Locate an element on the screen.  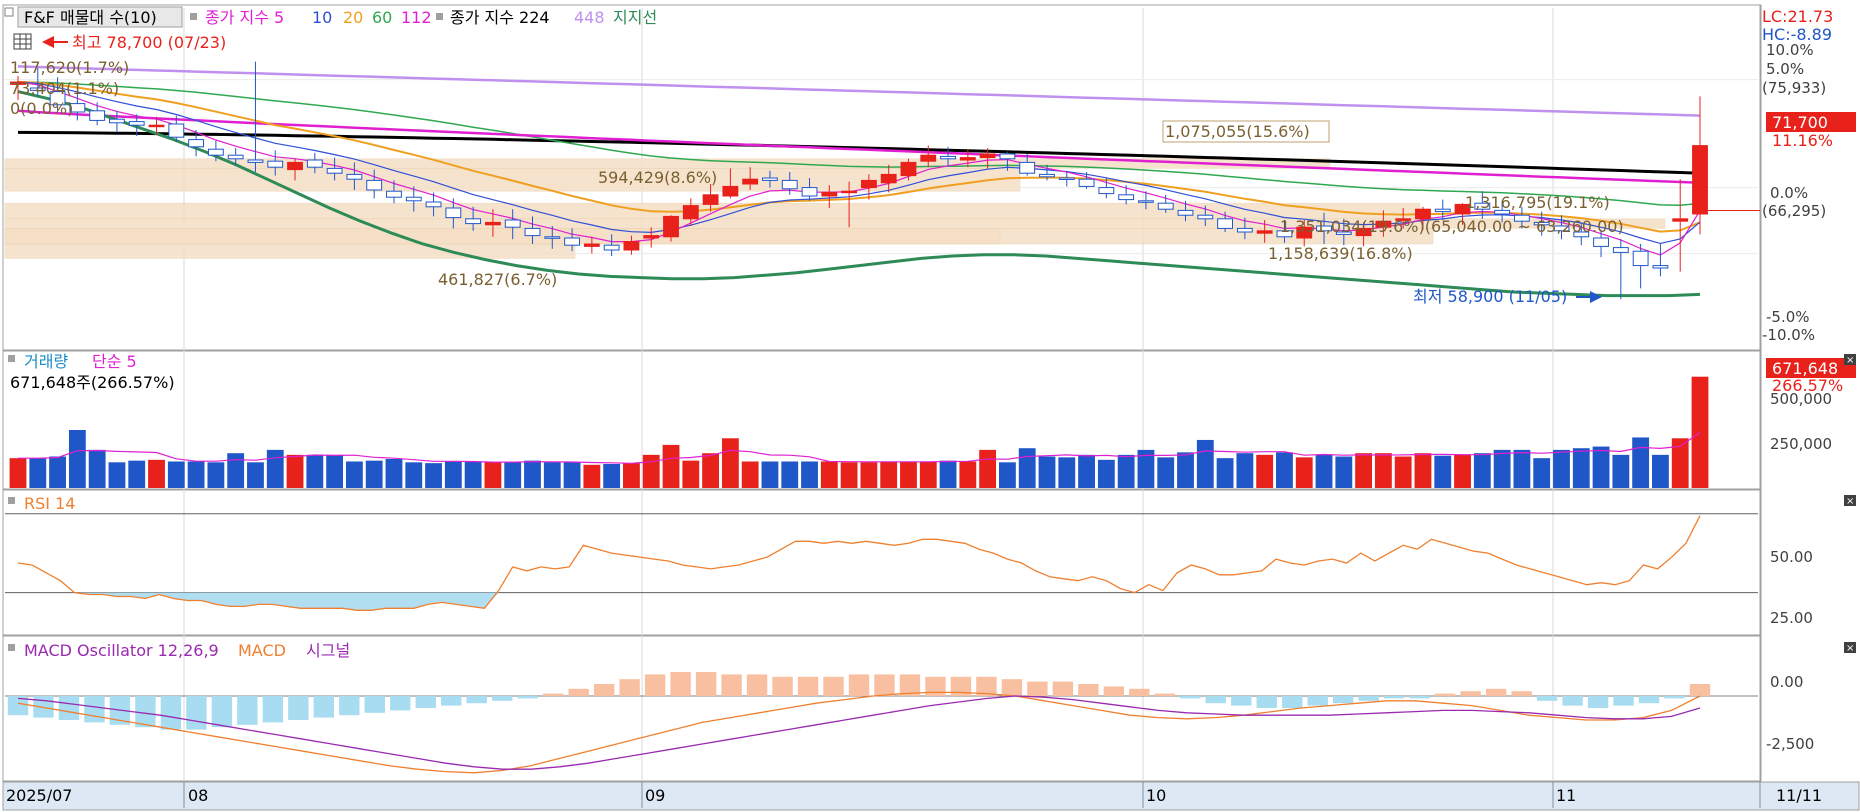
x-label-2025-07: 2025/07 is located at coordinates (39, 795).